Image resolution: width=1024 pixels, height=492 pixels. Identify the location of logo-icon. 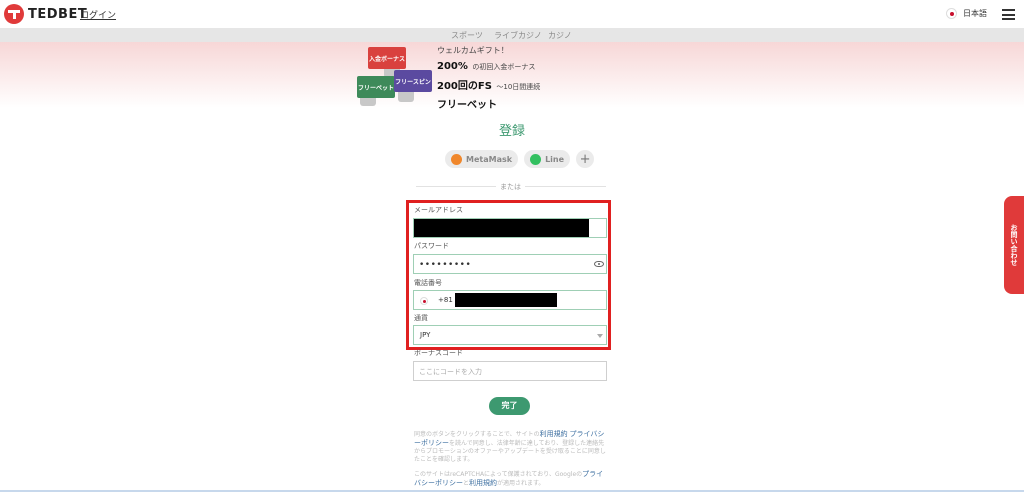
(14, 14).